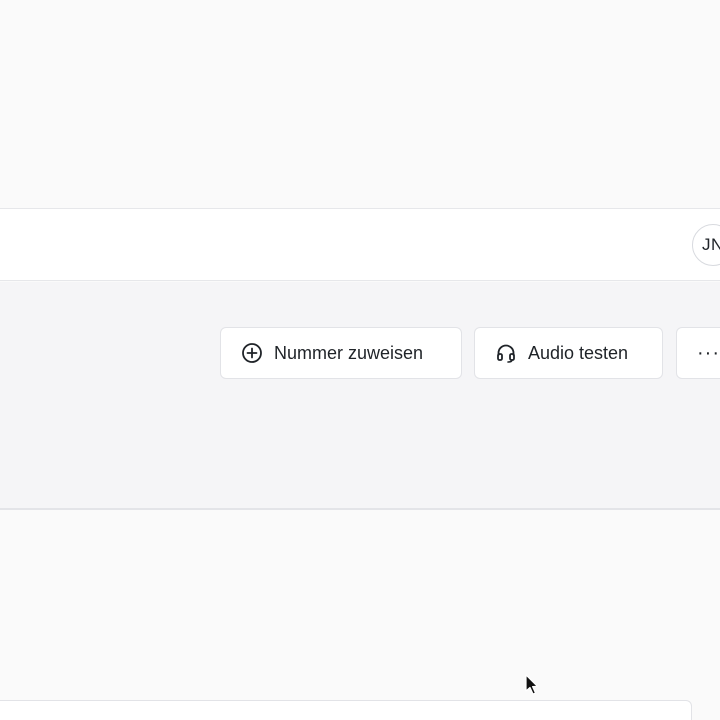 This screenshot has width=720, height=720. I want to click on assign-number-button: Nummer zuweisen, so click(341, 353).